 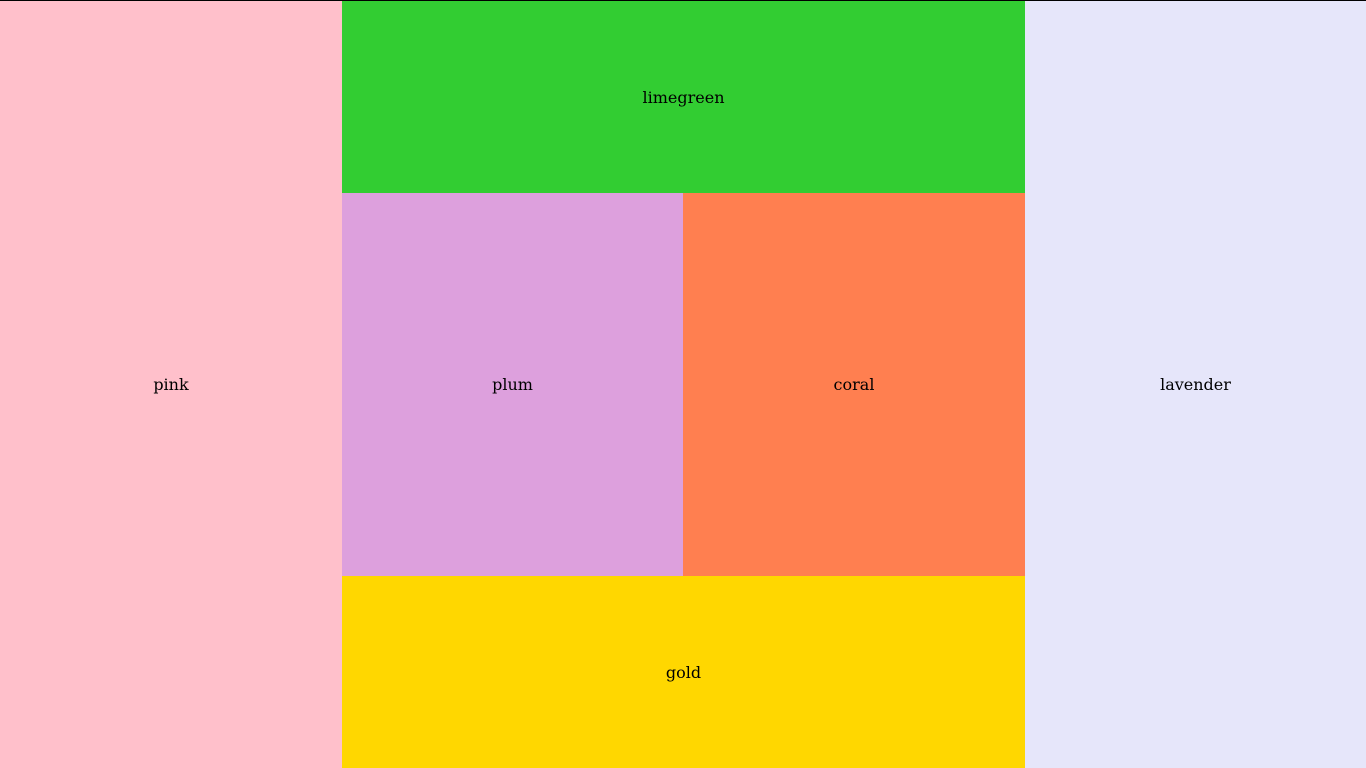 I want to click on panel-gold-label: gold, so click(x=683, y=672).